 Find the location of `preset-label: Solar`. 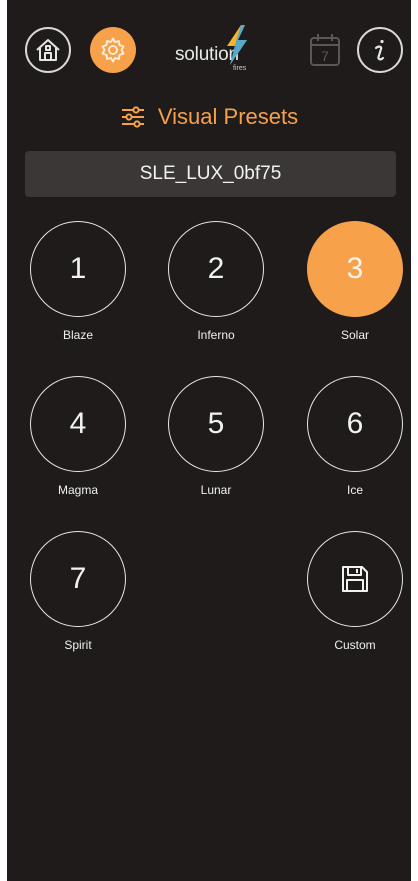

preset-label: Solar is located at coordinates (354, 335).